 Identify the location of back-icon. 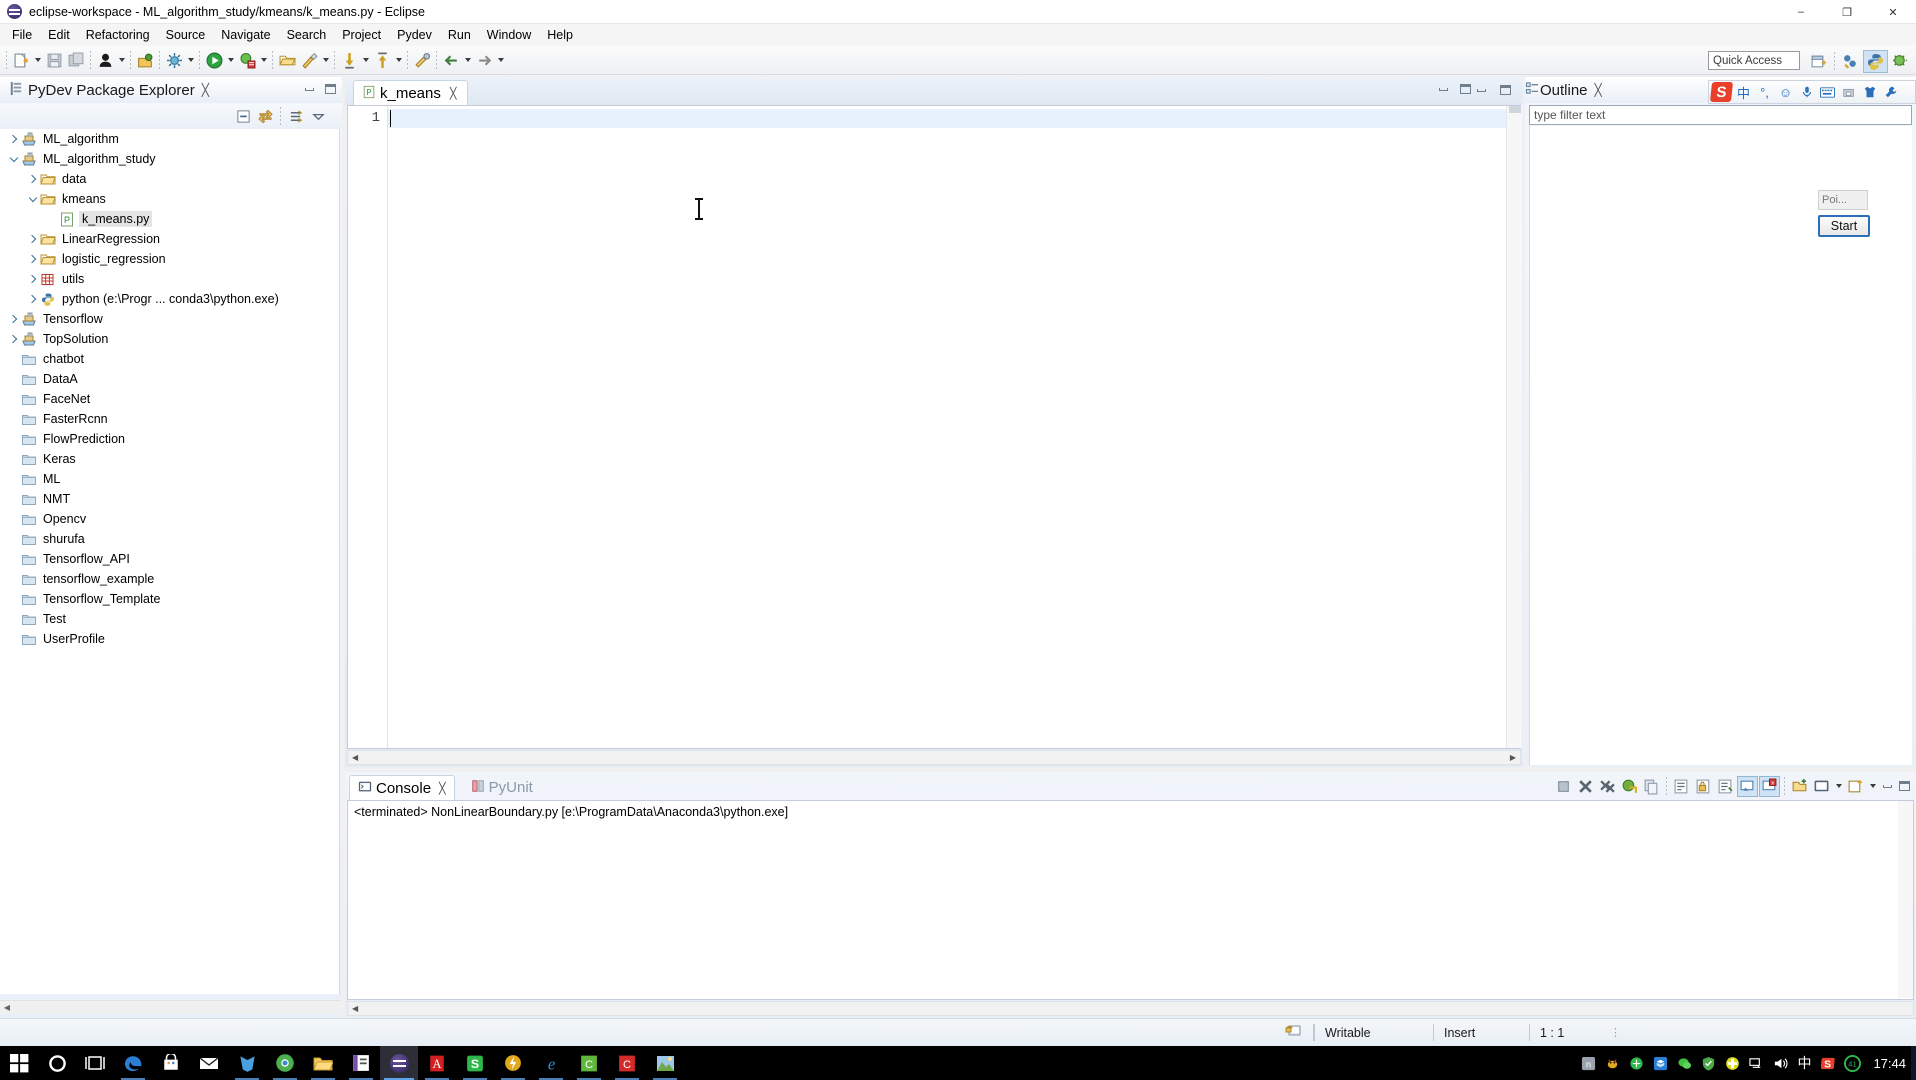
(451, 60).